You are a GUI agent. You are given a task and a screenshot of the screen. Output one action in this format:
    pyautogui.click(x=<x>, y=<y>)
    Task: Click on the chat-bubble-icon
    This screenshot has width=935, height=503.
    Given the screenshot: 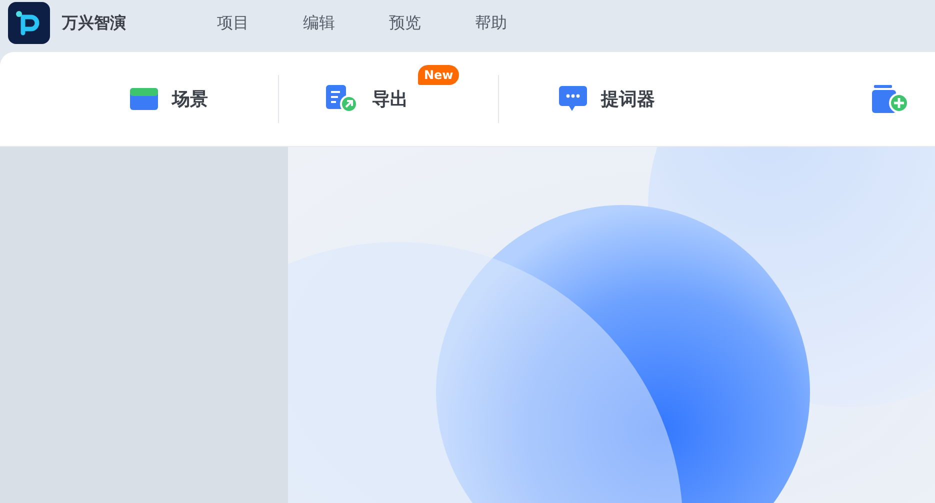 What is the action you would take?
    pyautogui.click(x=573, y=99)
    